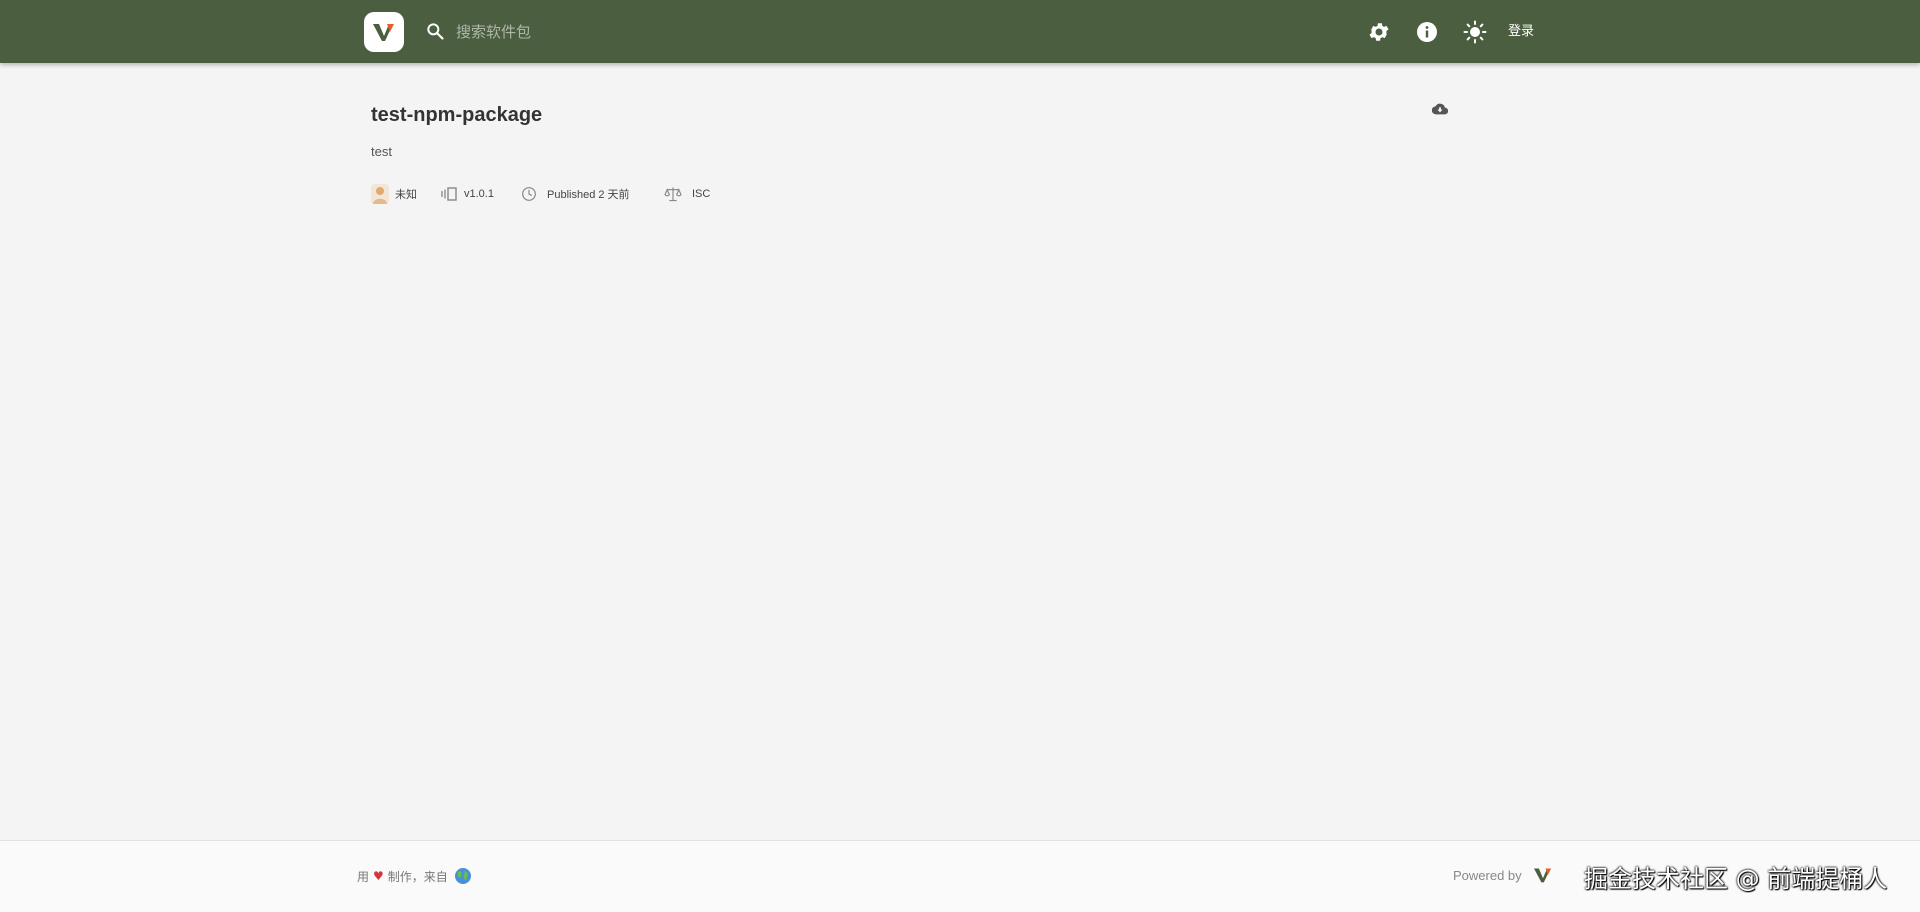 Image resolution: width=1920 pixels, height=912 pixels. Describe the element at coordinates (588, 195) in the screenshot. I see `published-time: Published 2 天前` at that location.